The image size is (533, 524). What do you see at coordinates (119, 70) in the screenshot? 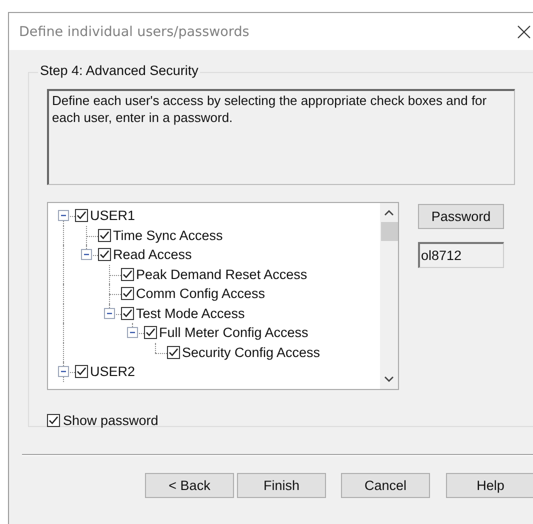
I see `group-title: Step 4: Advanced Security` at bounding box center [119, 70].